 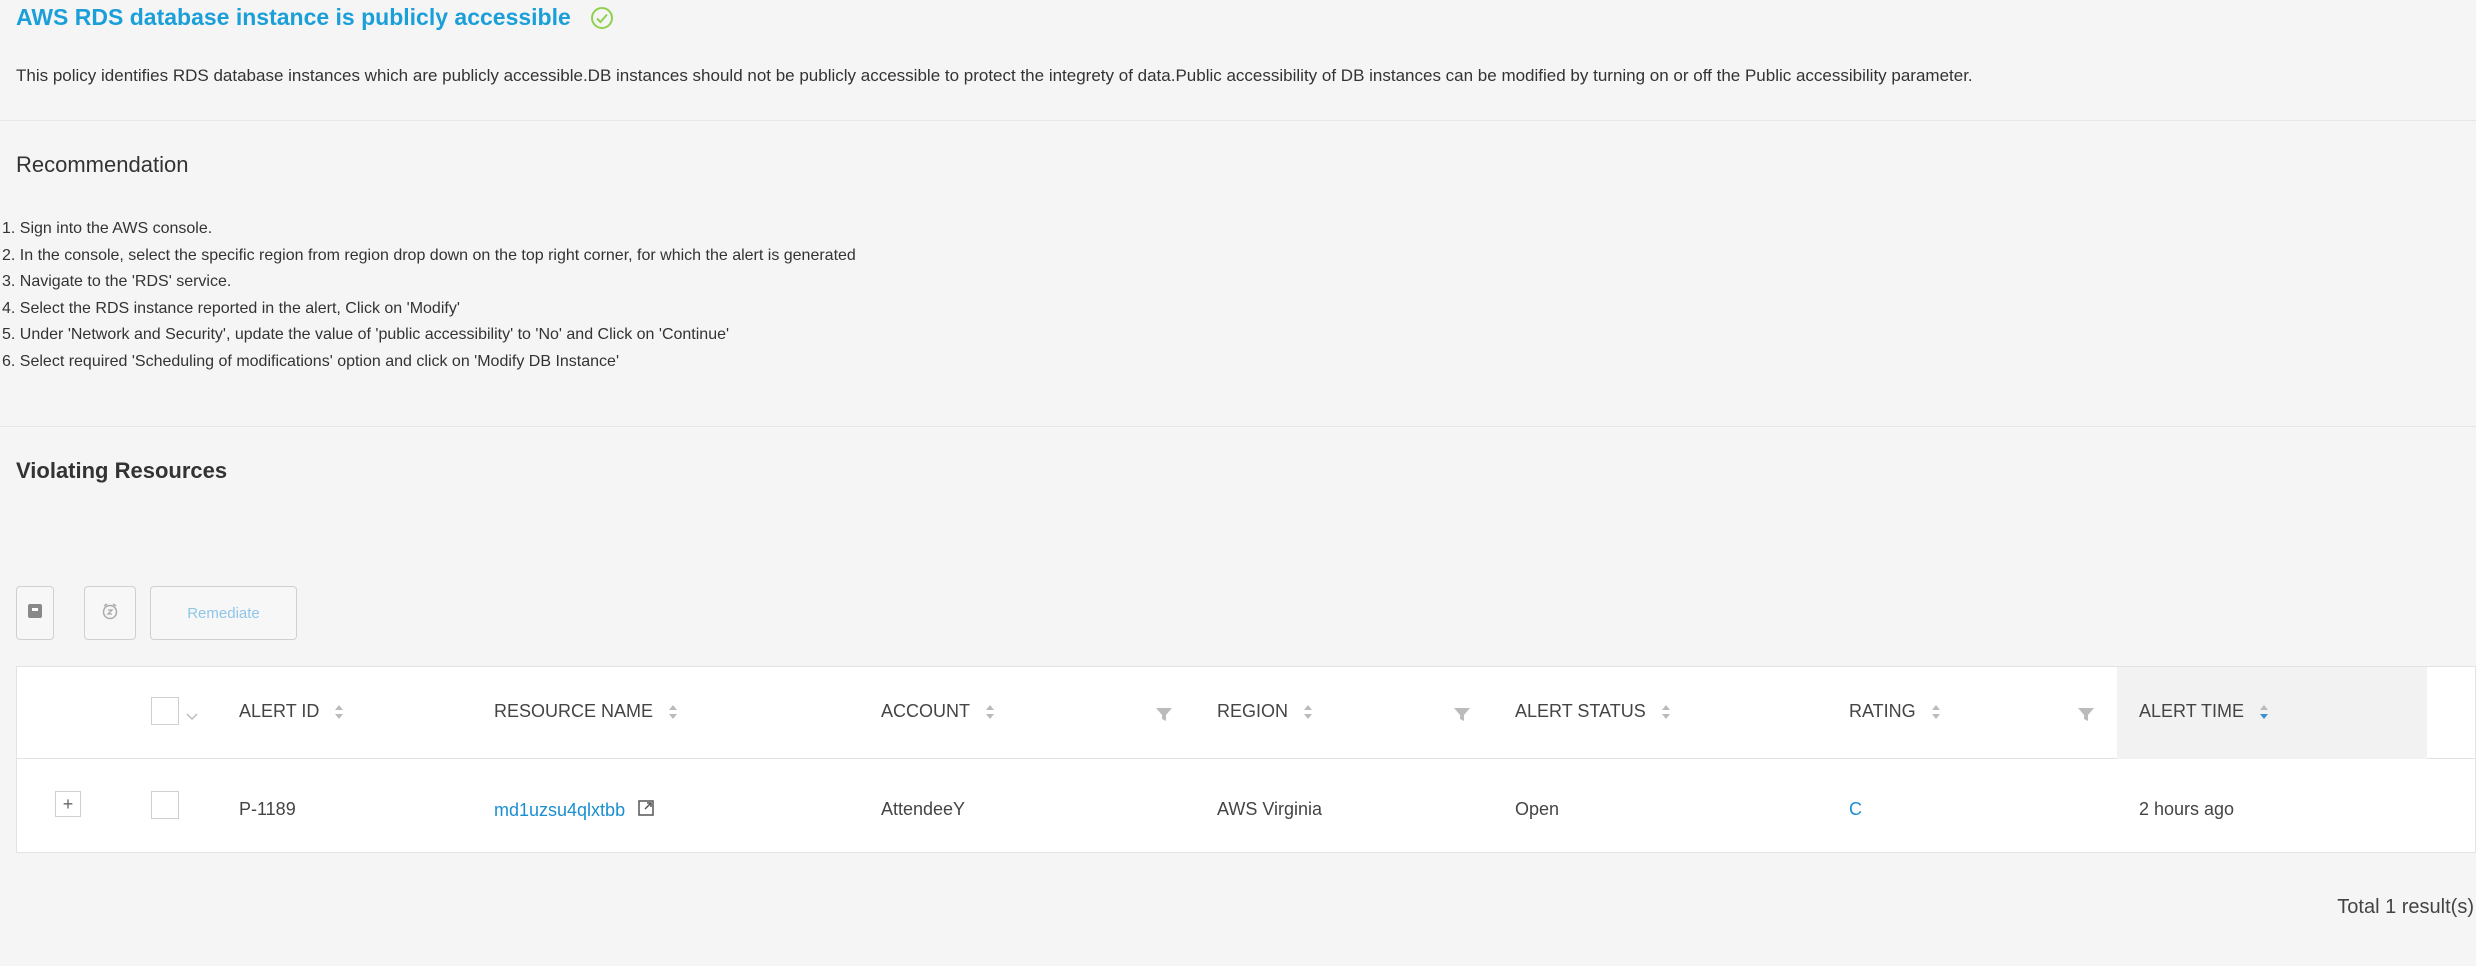 I want to click on column-header-region: REGION, so click(x=1265, y=711).